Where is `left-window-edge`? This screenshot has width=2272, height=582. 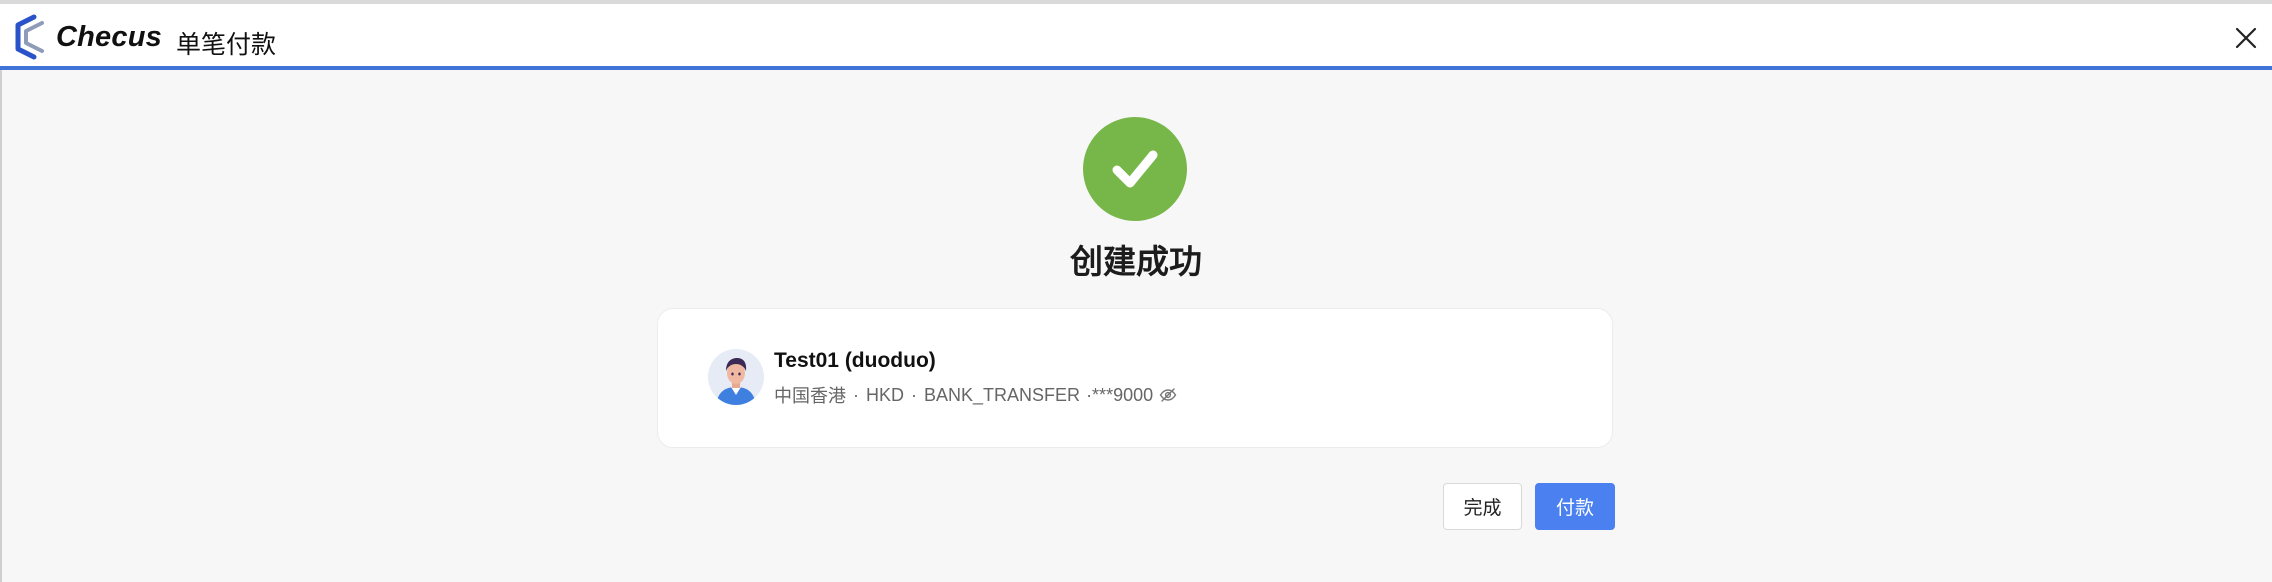 left-window-edge is located at coordinates (1, 326).